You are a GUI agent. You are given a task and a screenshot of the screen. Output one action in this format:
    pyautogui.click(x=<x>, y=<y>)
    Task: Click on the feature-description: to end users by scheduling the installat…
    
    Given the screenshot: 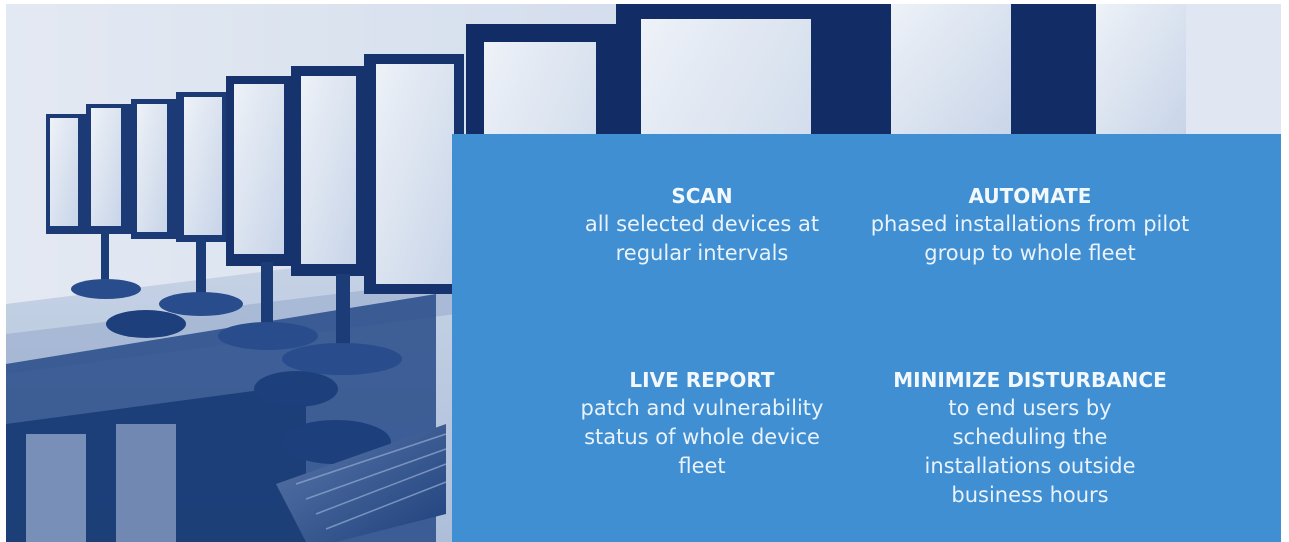 What is the action you would take?
    pyautogui.click(x=1030, y=451)
    